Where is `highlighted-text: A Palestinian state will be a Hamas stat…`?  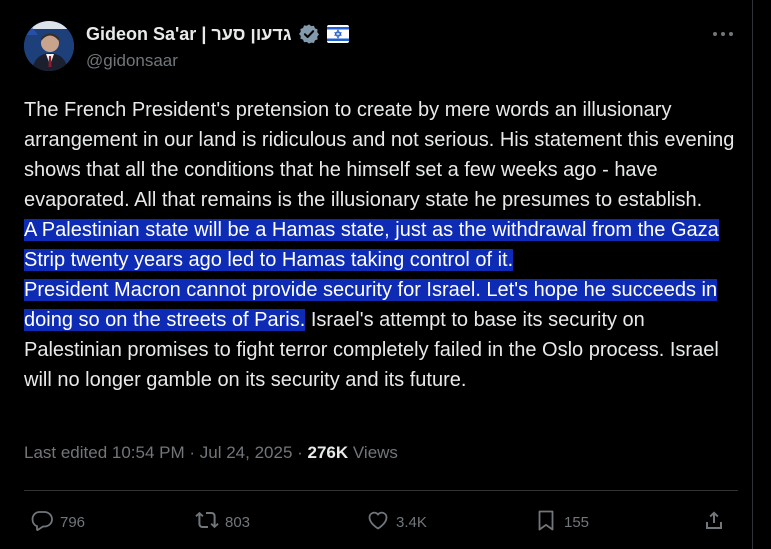
highlighted-text: A Palestinian state will be a Hamas stat… is located at coordinates (371, 245).